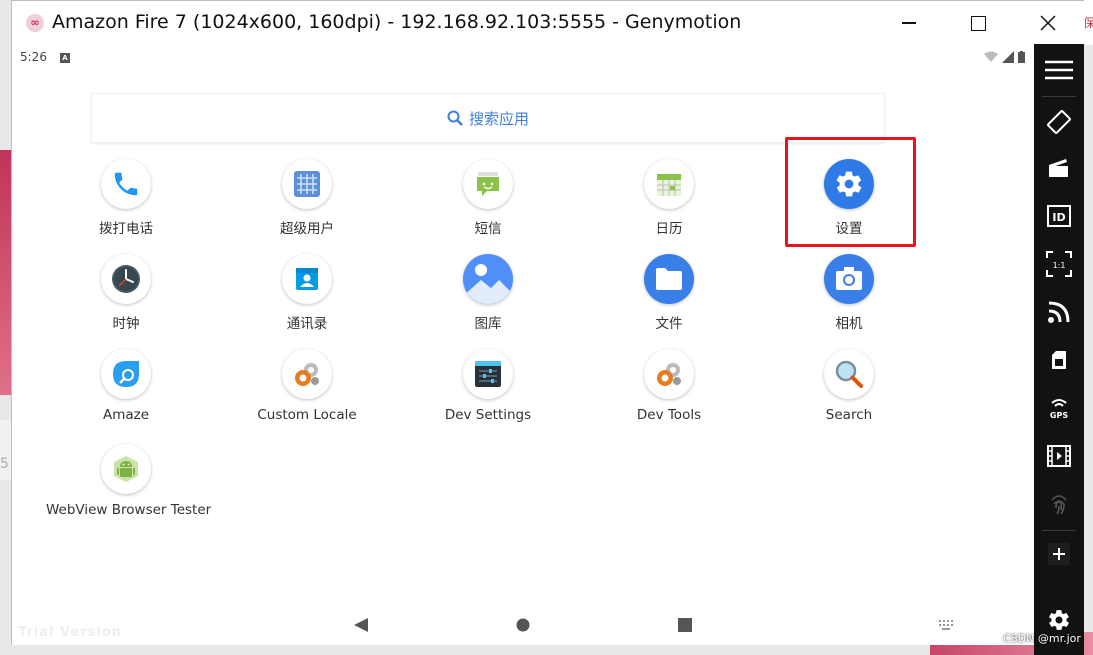 The height and width of the screenshot is (655, 1093). Describe the element at coordinates (126, 184) in the screenshot. I see `phone-icon` at that location.